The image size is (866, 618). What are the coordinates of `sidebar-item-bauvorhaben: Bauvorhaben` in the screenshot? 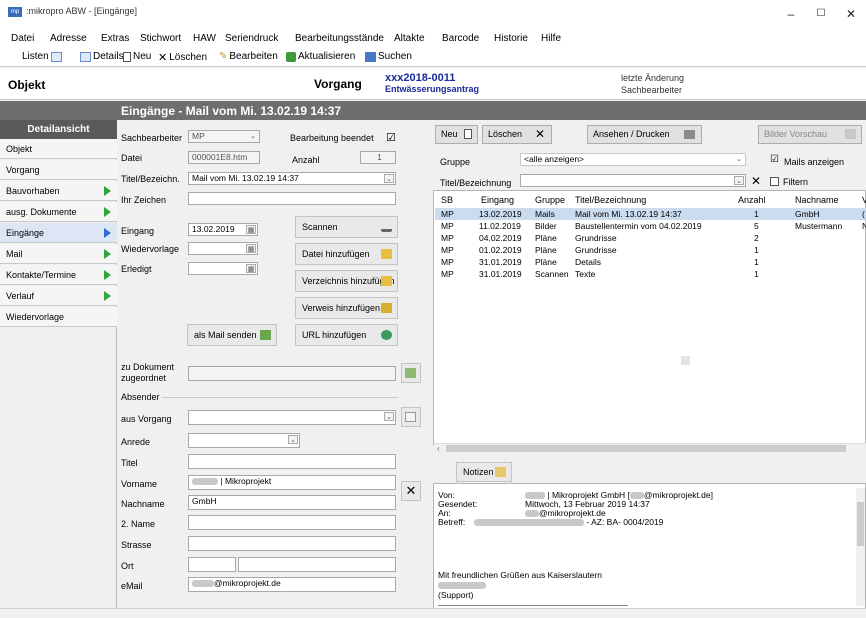 It's located at (58, 191).